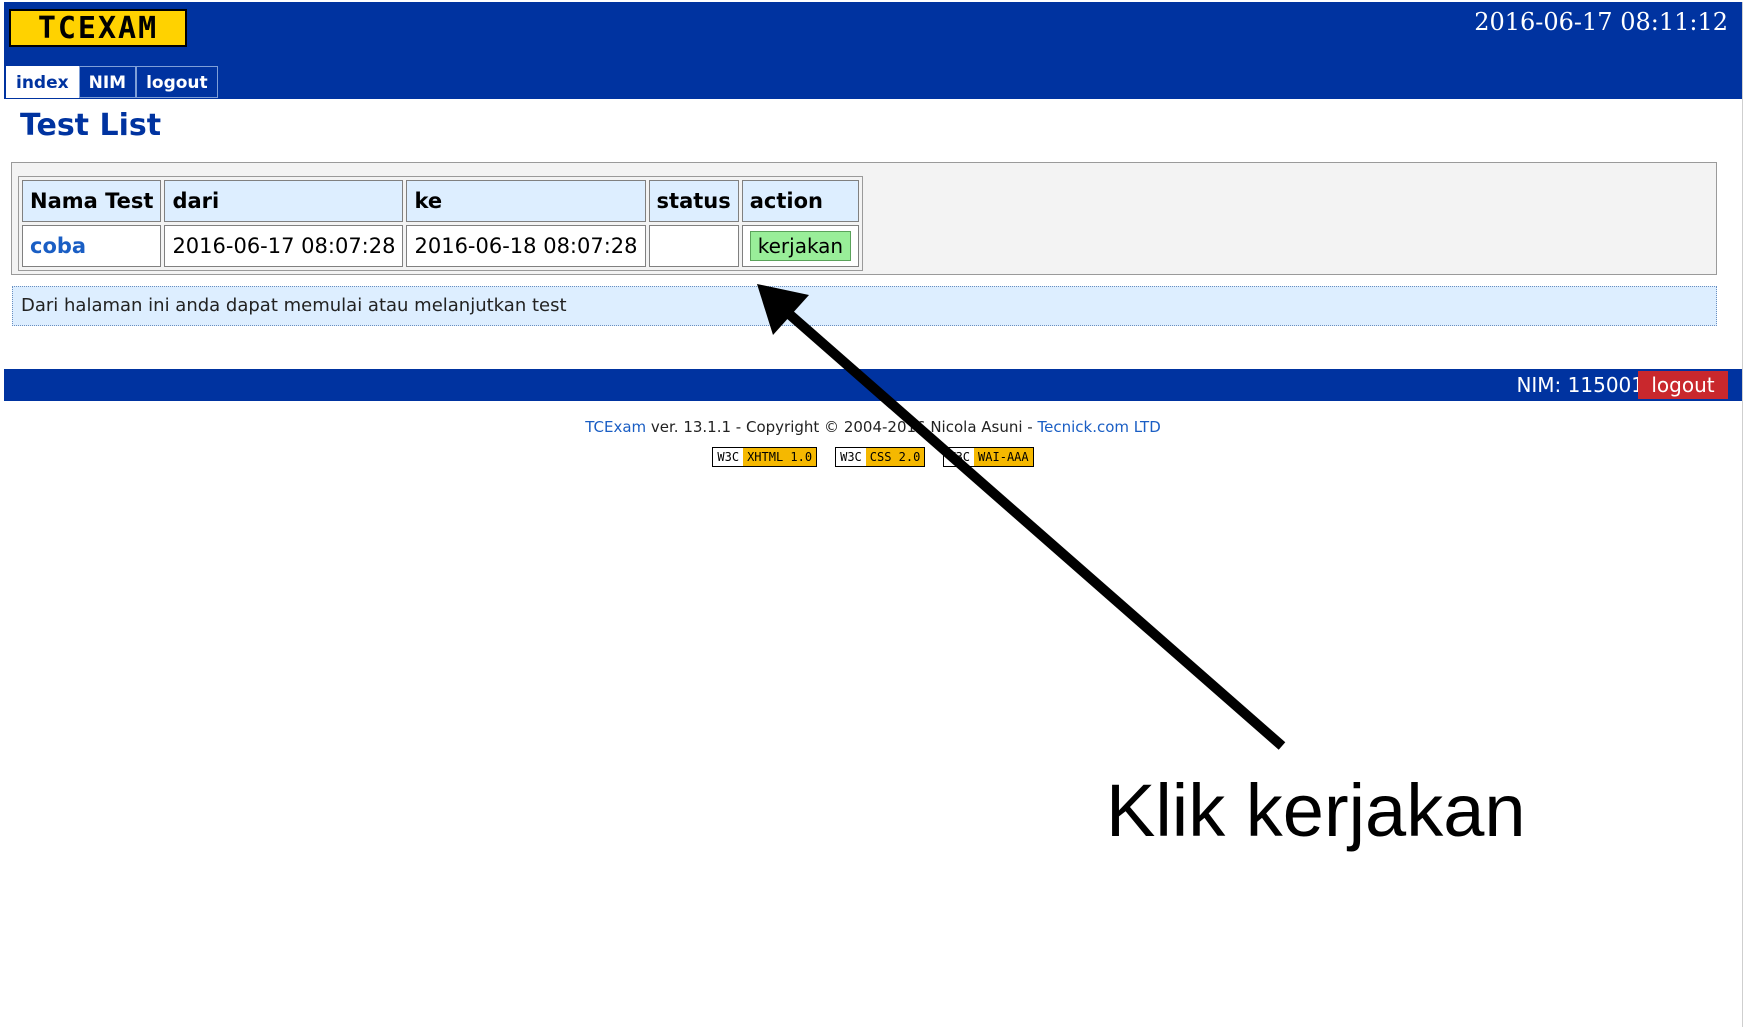 This screenshot has height=1029, width=1746. I want to click on arrow-shaft, so click(1031, 526).